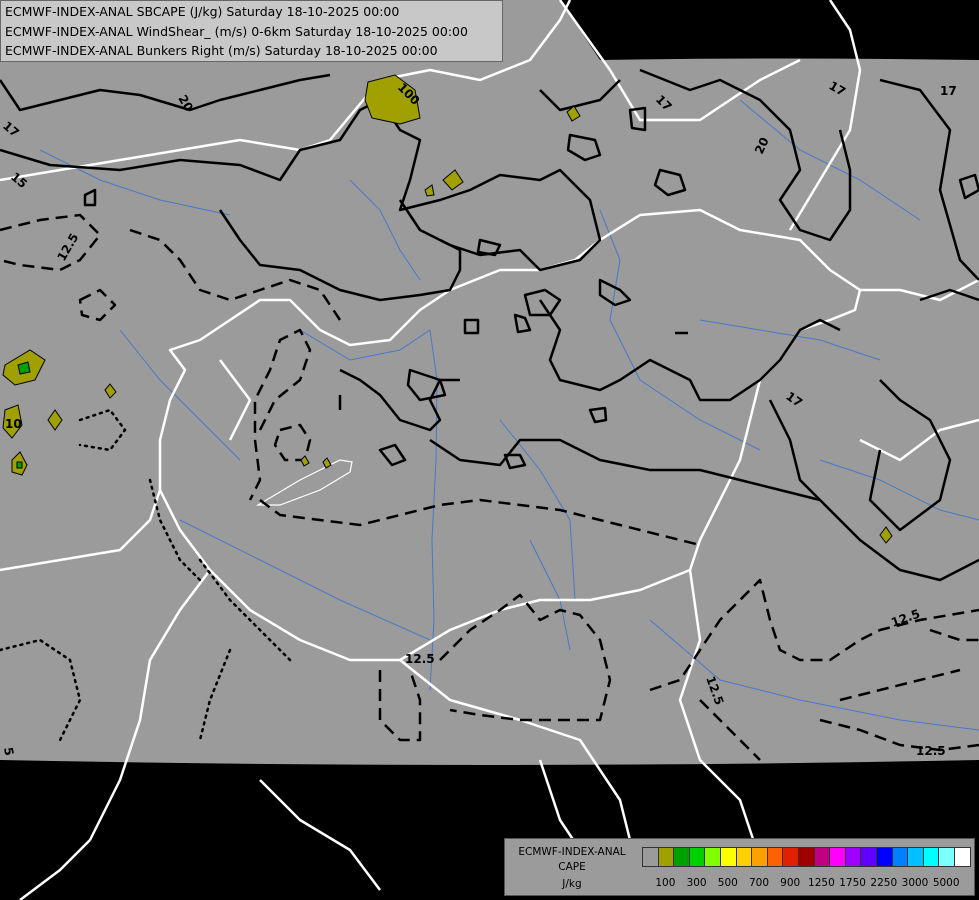 This screenshot has width=979, height=900. I want to click on legend-tick-label: 1750, so click(852, 883).